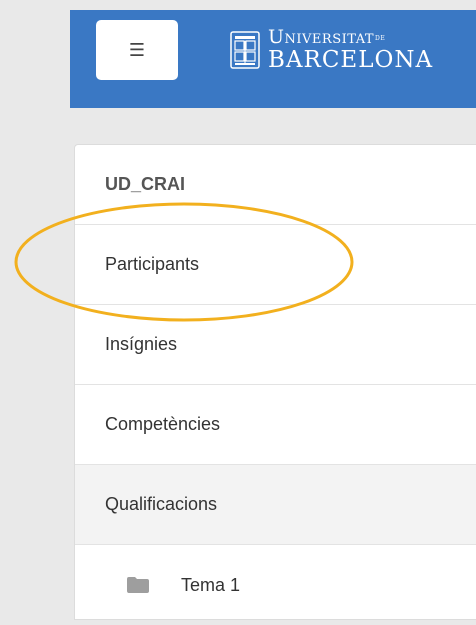 Image resolution: width=476 pixels, height=625 pixels. What do you see at coordinates (351, 60) in the screenshot?
I see `logo-line-2: BARCELONA` at bounding box center [351, 60].